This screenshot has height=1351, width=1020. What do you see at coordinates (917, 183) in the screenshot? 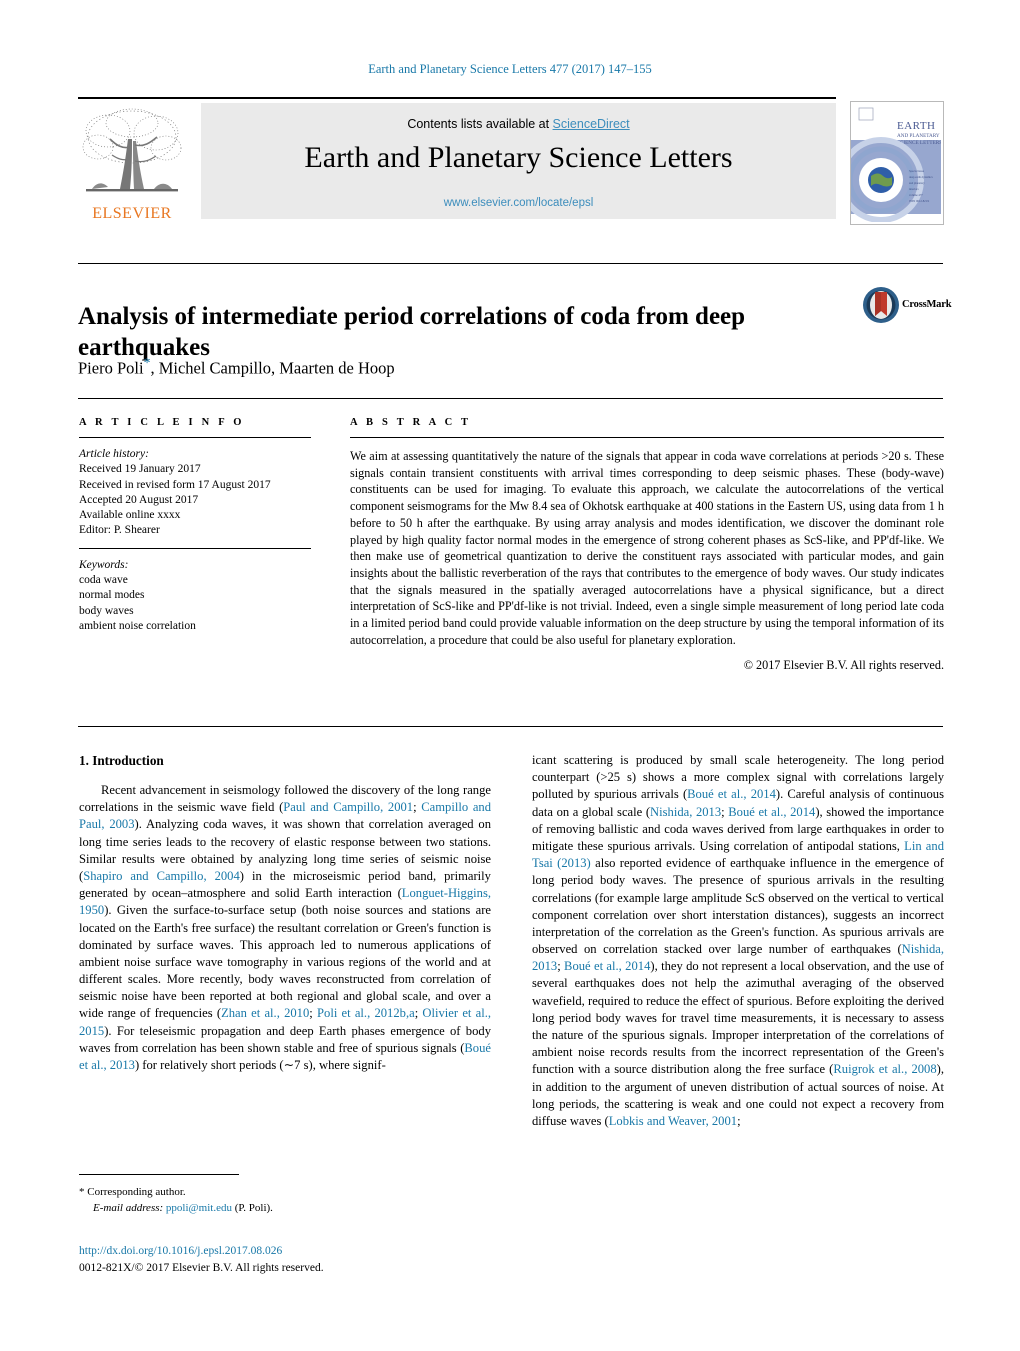
I see `svg-text: and planetary` at bounding box center [917, 183].